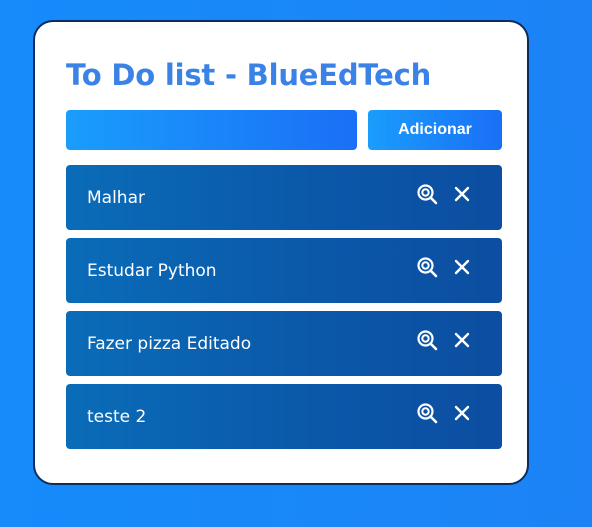 The width and height of the screenshot is (592, 527). Describe the element at coordinates (211, 130) in the screenshot. I see `todo-input` at that location.